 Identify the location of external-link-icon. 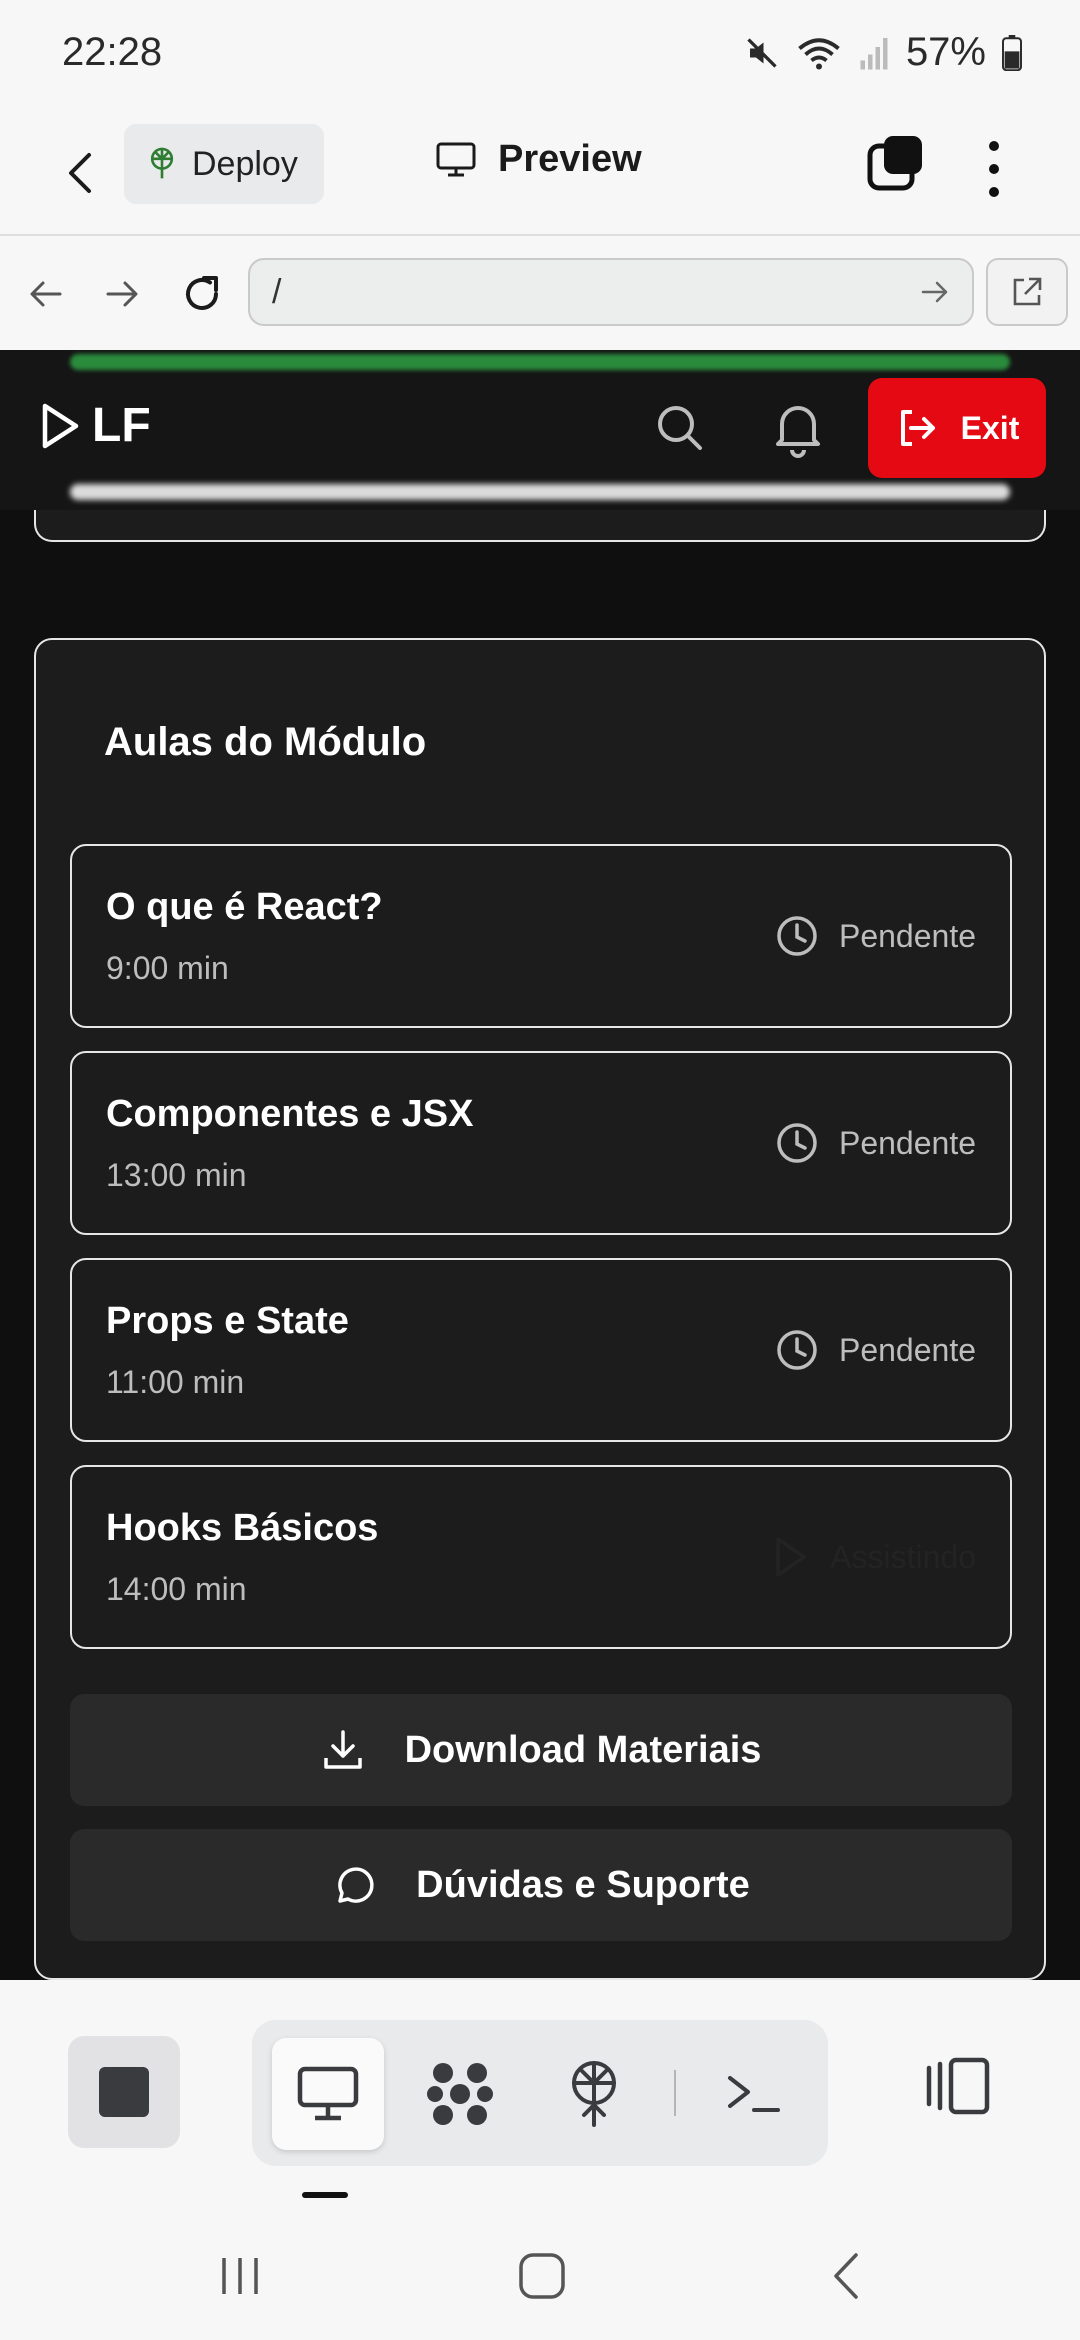
(1027, 291).